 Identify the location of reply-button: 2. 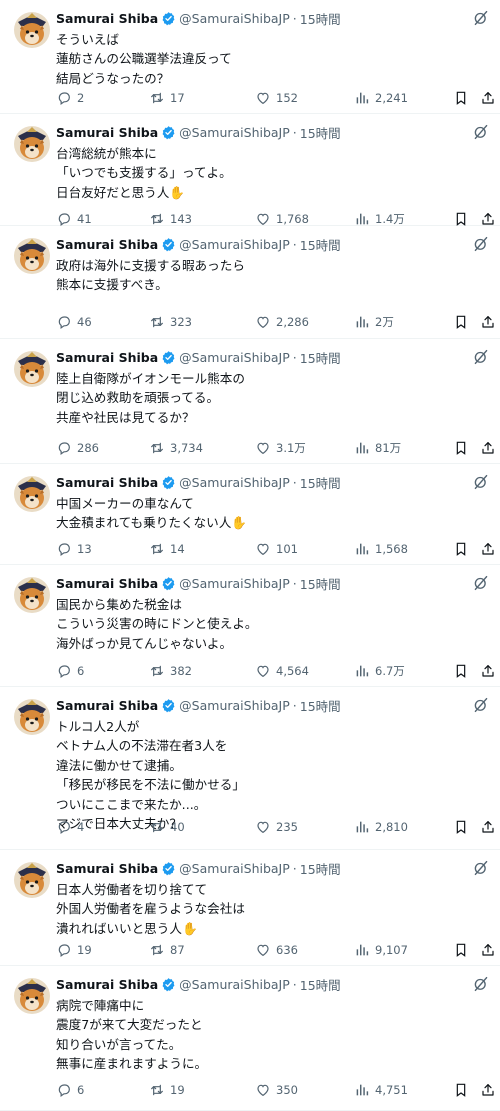
(70, 98).